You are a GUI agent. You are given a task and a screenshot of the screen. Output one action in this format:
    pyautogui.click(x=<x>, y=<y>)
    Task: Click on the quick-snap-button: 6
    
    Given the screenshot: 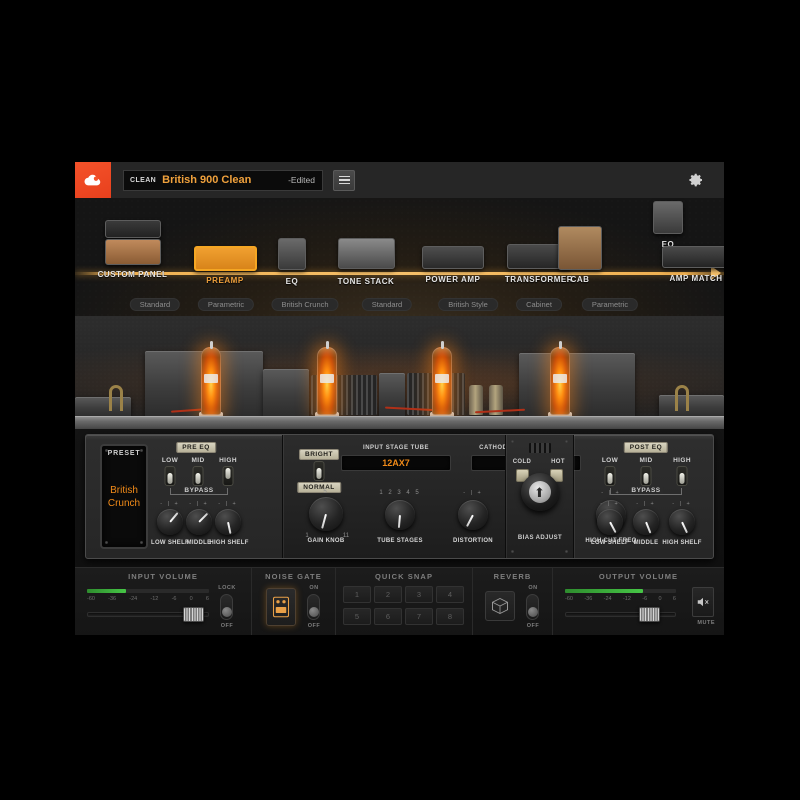 What is the action you would take?
    pyautogui.click(x=388, y=616)
    